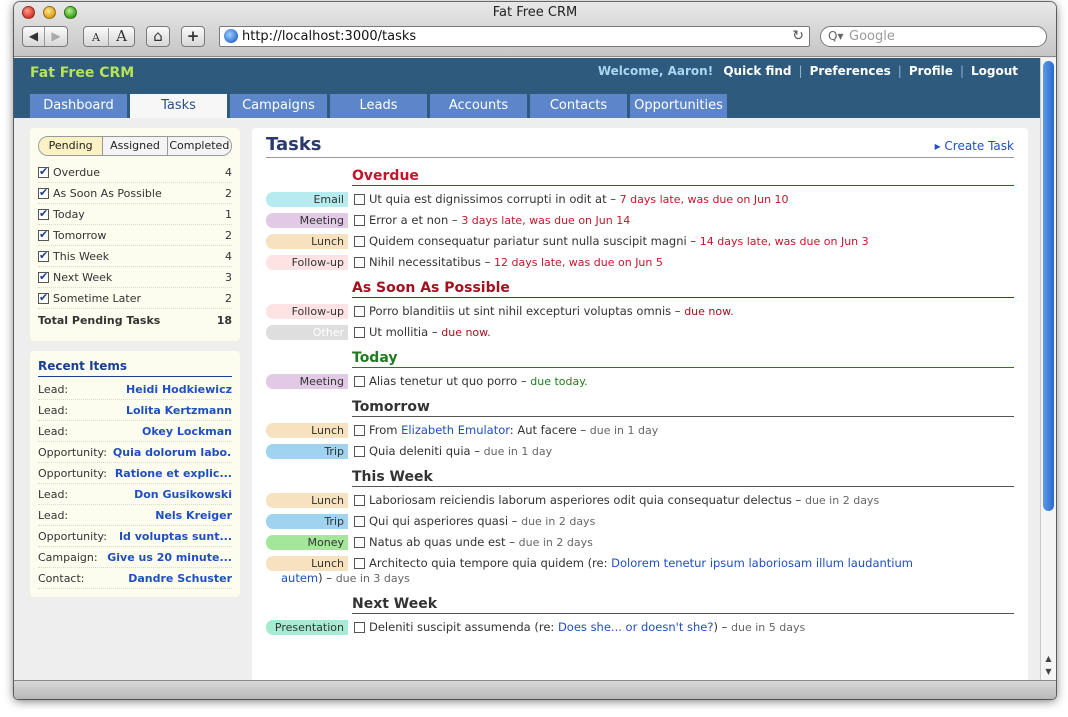  What do you see at coordinates (161, 578) in the screenshot?
I see `recent-item-link: Dandre Schuster` at bounding box center [161, 578].